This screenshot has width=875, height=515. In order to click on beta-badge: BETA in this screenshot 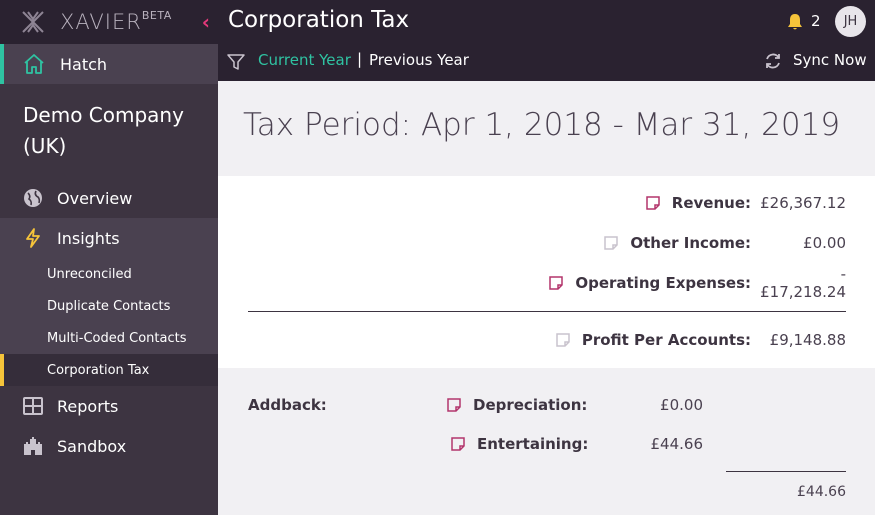, I will do `click(156, 15)`.